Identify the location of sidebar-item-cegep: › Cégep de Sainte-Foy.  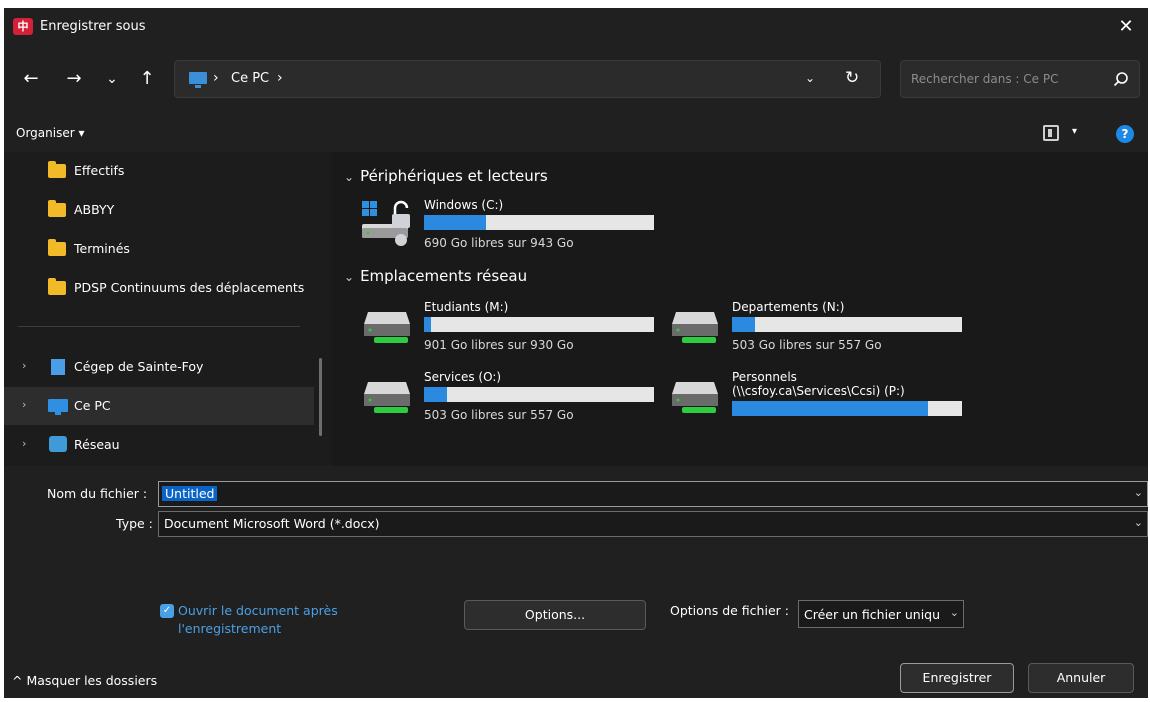
(159, 367).